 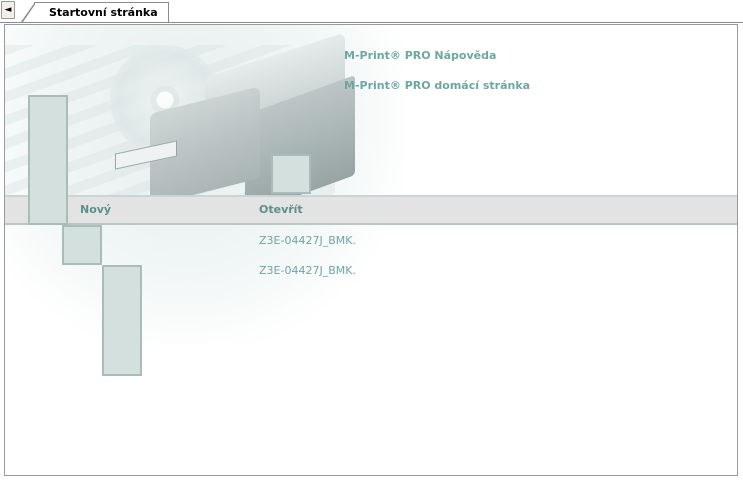 What do you see at coordinates (420, 55) in the screenshot?
I see `help-link: M-Print® PRO Nápověda` at bounding box center [420, 55].